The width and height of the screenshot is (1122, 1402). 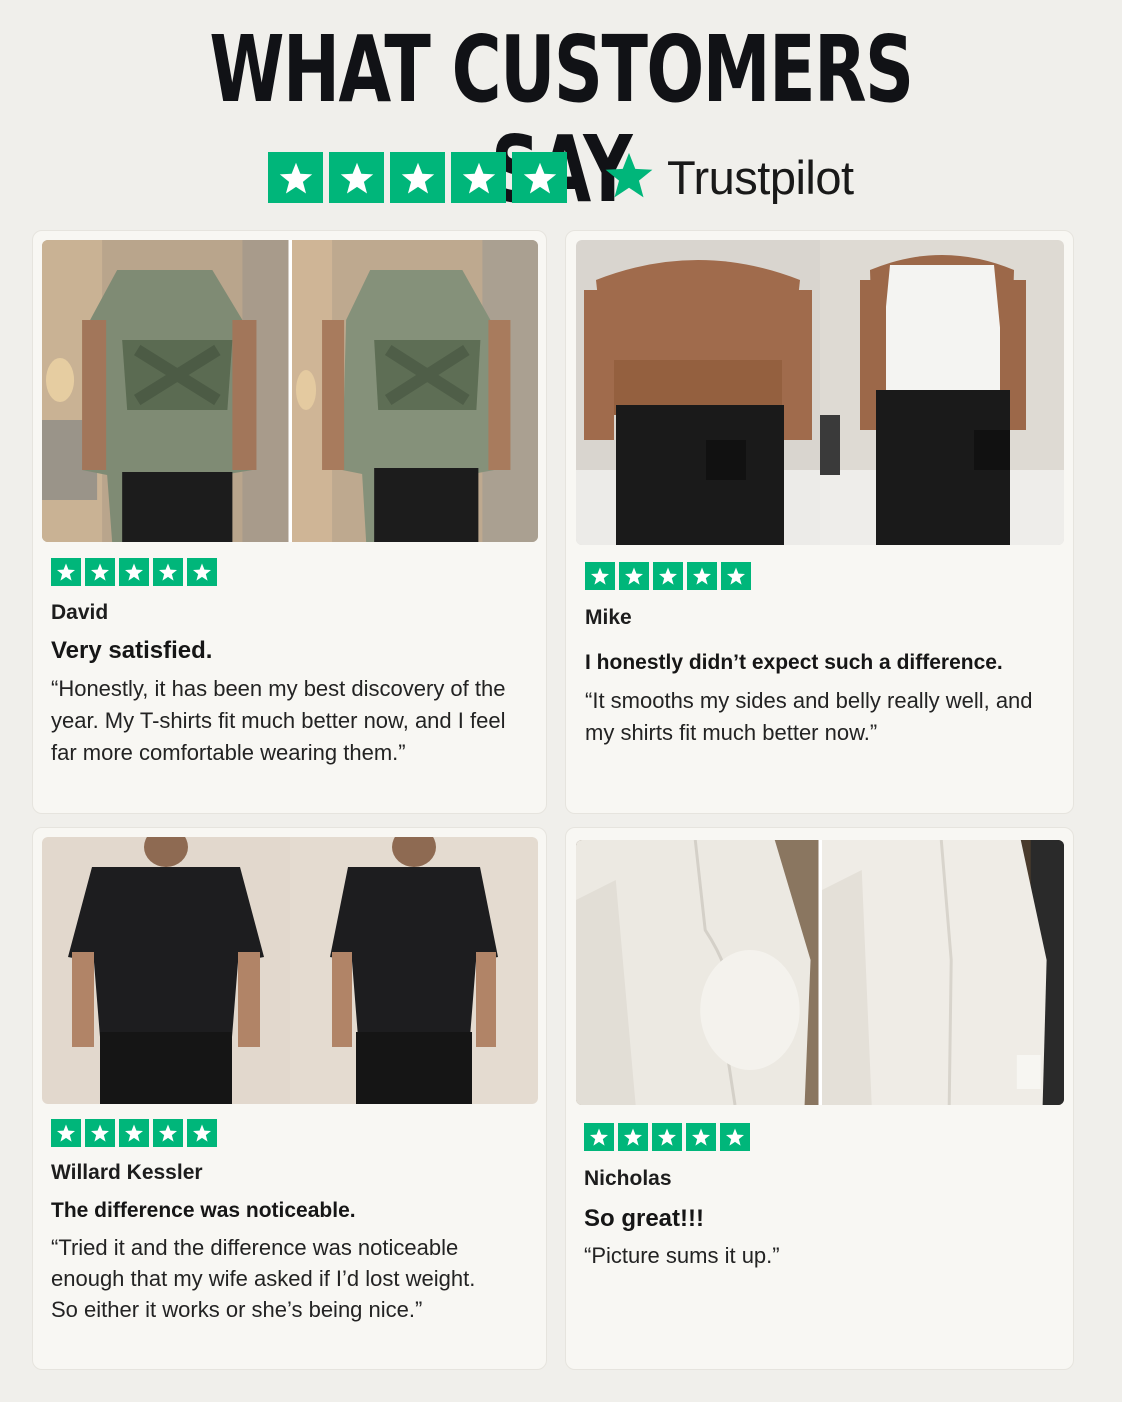 I want to click on reviewer-name: Mike, so click(x=608, y=617).